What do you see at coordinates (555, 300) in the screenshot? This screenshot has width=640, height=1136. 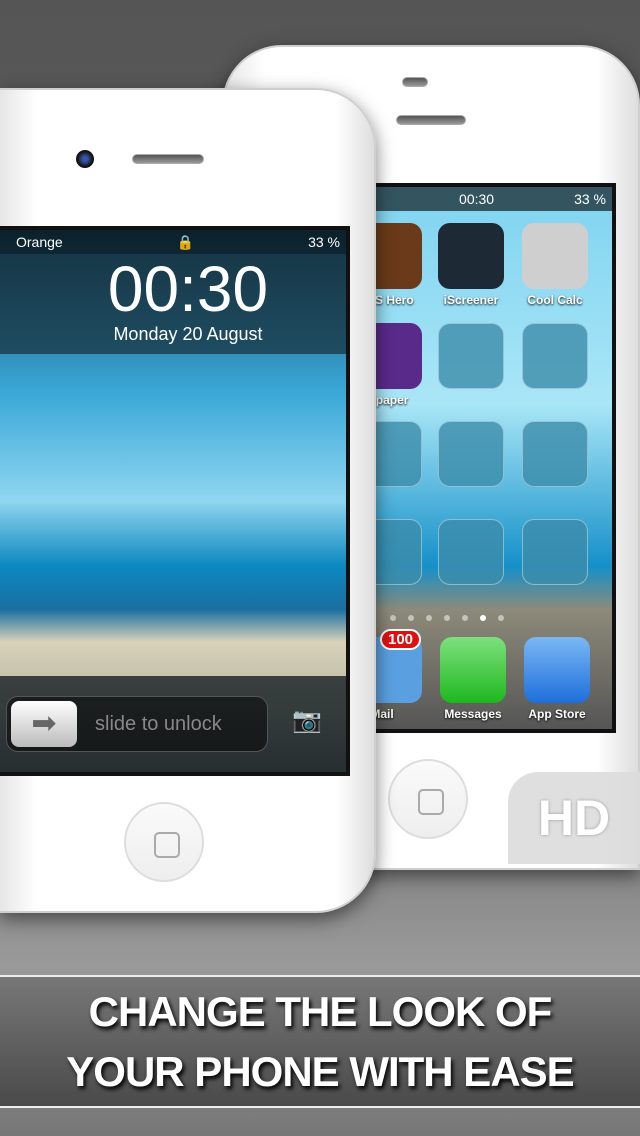 I see `app-label: Cool Calc` at bounding box center [555, 300].